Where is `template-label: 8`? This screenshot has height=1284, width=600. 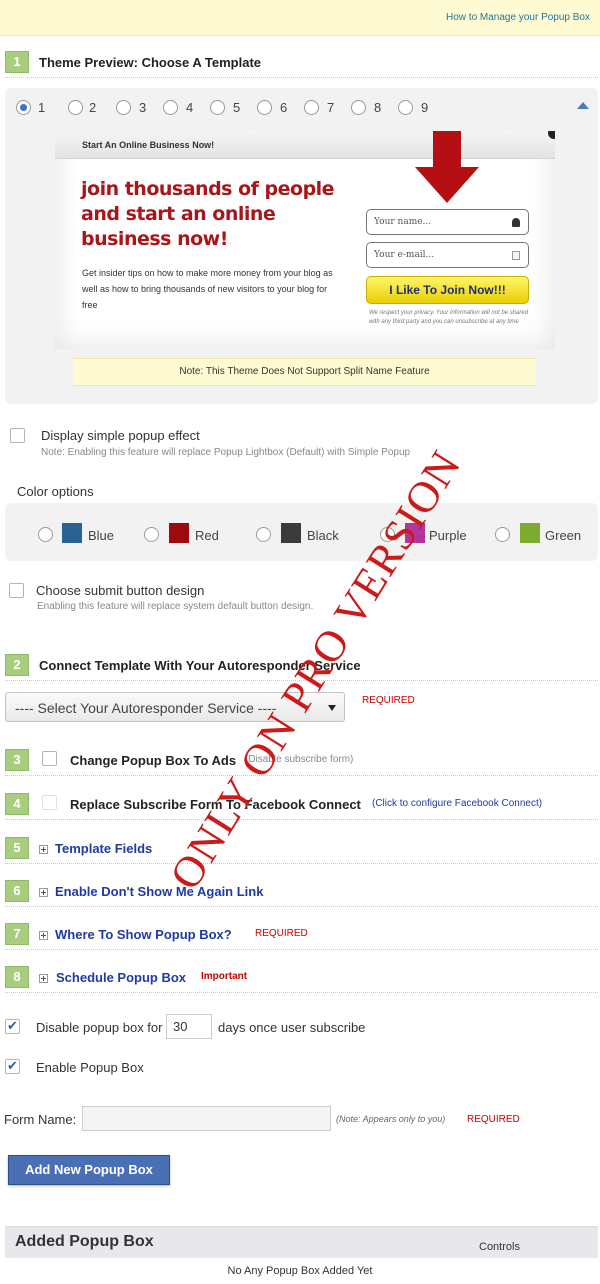 template-label: 8 is located at coordinates (378, 107).